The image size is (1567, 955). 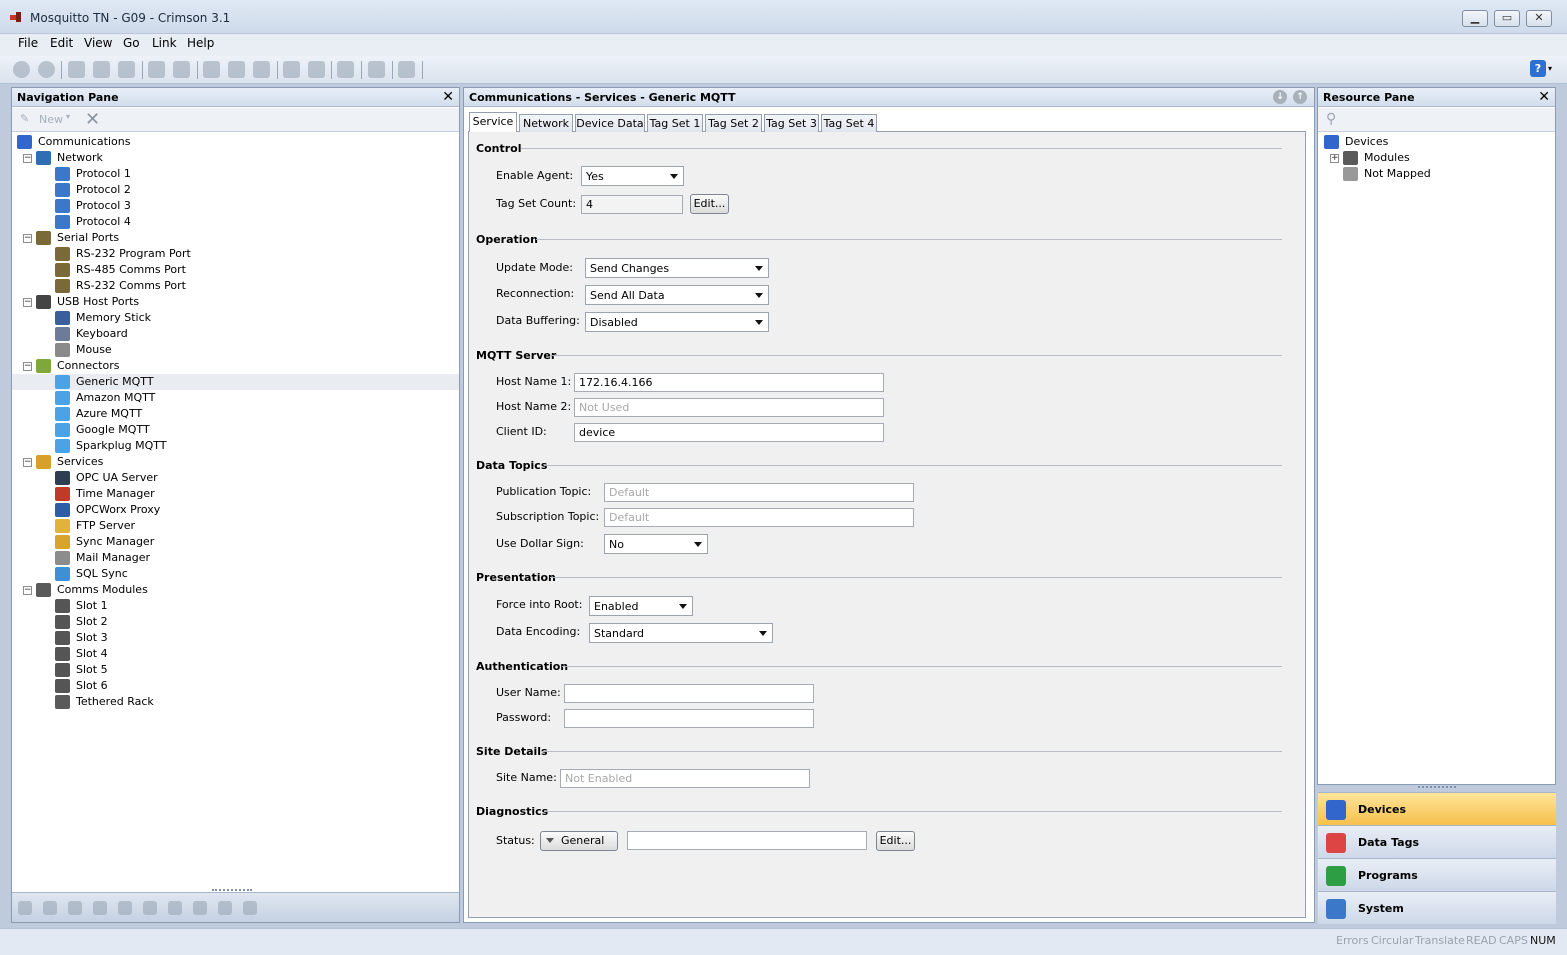 I want to click on tree-item: − Connectors, so click(x=235, y=366).